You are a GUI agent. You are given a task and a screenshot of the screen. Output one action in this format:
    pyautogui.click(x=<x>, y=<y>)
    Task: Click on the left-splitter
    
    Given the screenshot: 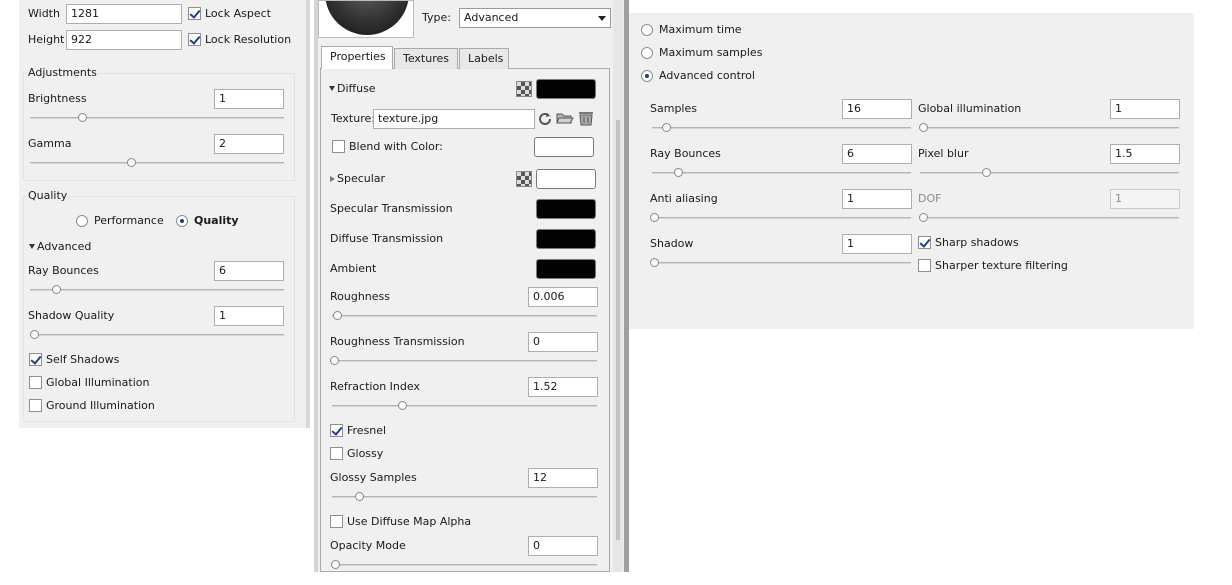 What is the action you would take?
    pyautogui.click(x=308, y=214)
    